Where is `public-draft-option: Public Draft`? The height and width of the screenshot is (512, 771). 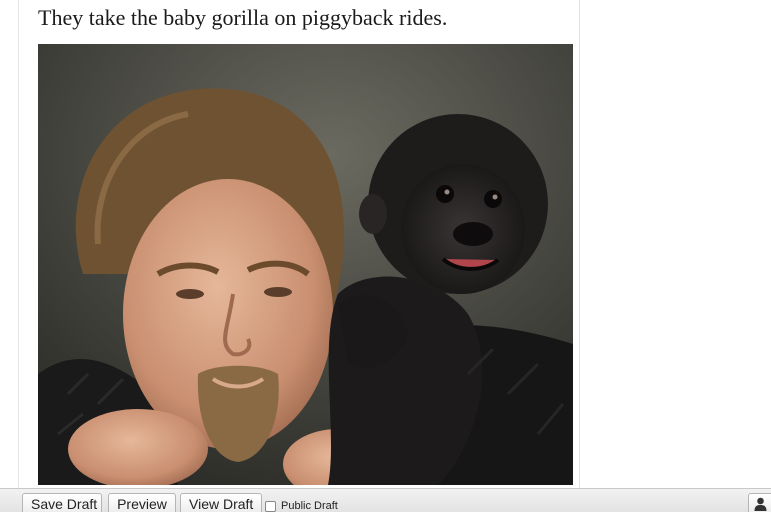
public-draft-option: Public Draft is located at coordinates (301, 505).